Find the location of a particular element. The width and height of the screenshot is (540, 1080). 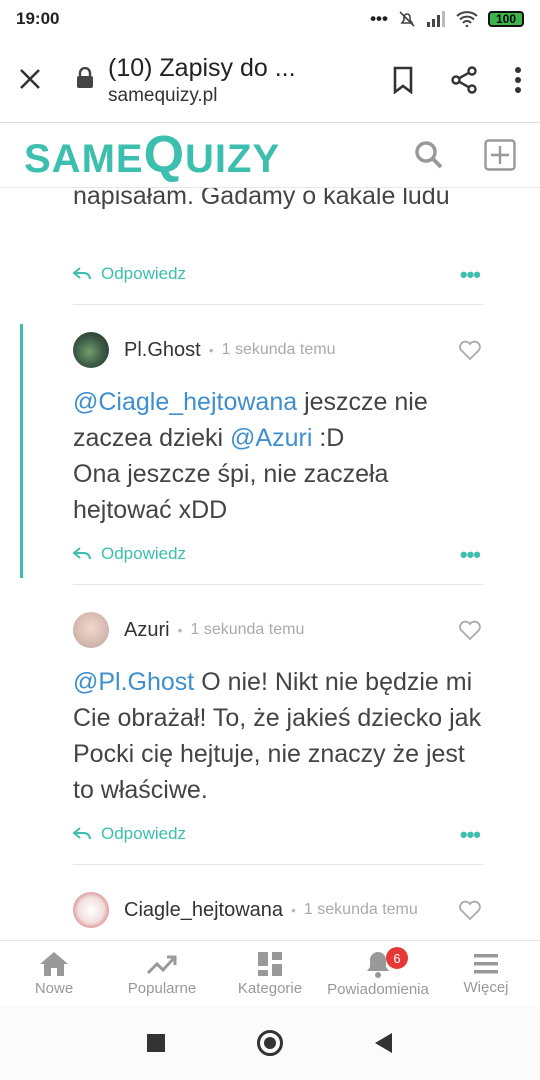

menu-icon is located at coordinates (486, 963).